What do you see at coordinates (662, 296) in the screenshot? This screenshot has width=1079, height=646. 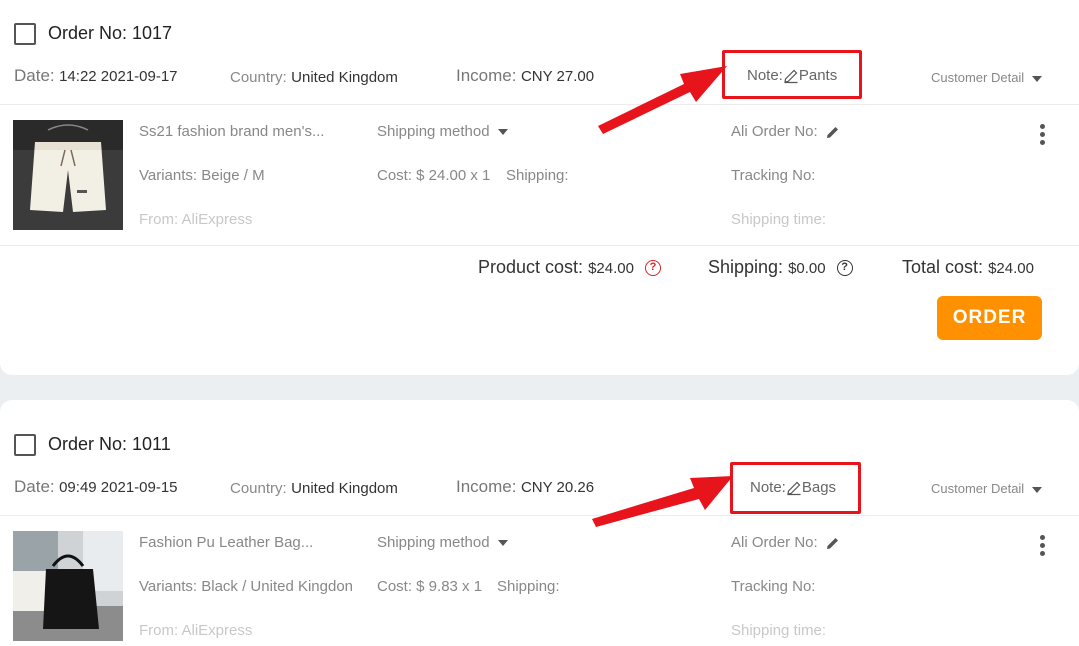 I see `annotation-arrows` at bounding box center [662, 296].